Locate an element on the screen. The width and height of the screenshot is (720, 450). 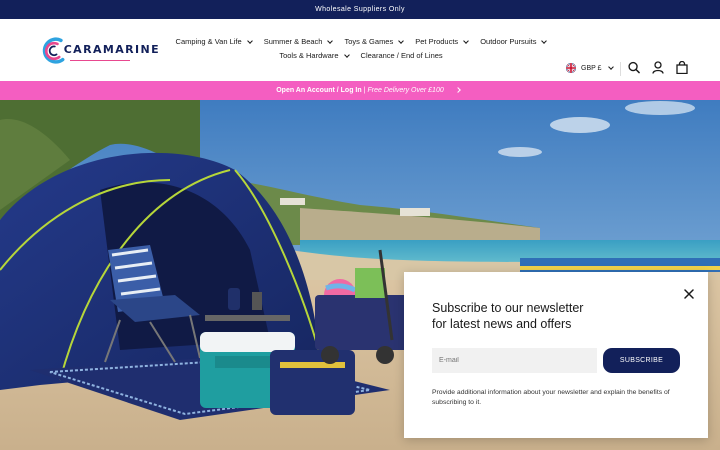
chevron-right-icon is located at coordinates (458, 90).